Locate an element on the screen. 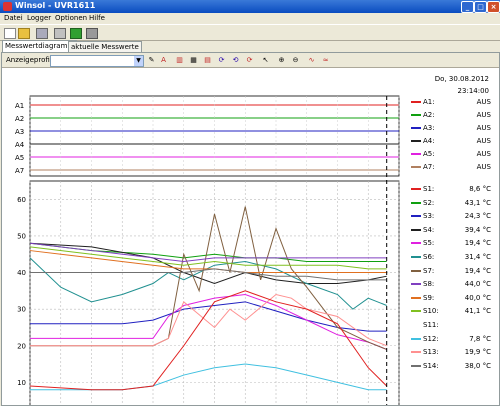  digital-row-label: A5 is located at coordinates (19, 158).